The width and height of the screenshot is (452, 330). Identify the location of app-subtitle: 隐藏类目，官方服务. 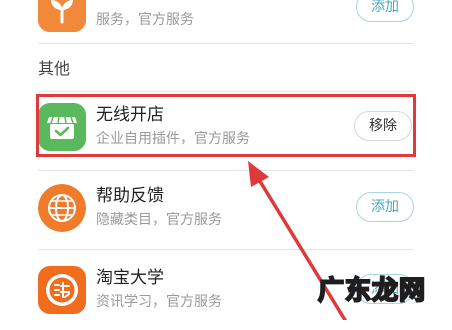
(159, 220).